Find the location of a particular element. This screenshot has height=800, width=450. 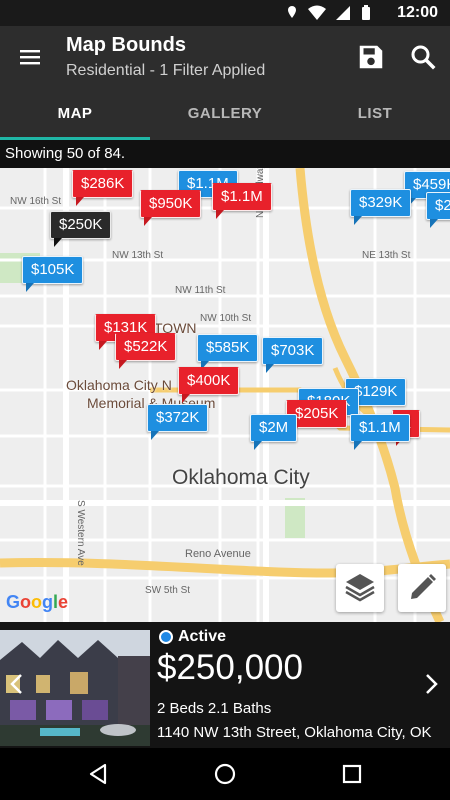

recents-icon is located at coordinates (352, 774).